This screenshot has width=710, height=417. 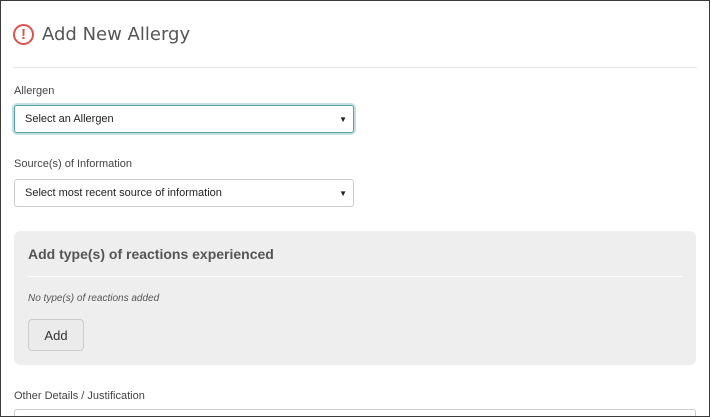 I want to click on source-select-value: Select most recent source of information, so click(x=123, y=193).